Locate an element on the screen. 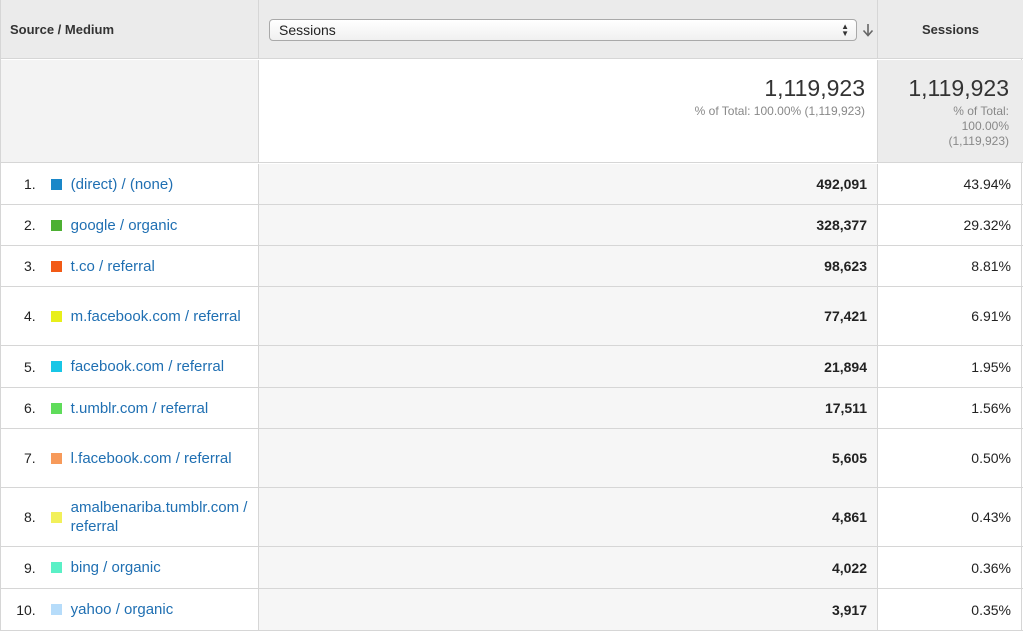 The image size is (1024, 631). sessions-percent: 0.43% is located at coordinates (991, 517).